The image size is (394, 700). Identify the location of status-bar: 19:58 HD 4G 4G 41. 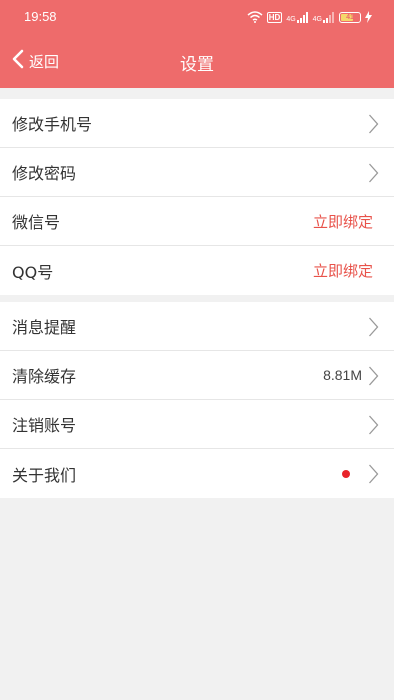
(197, 17).